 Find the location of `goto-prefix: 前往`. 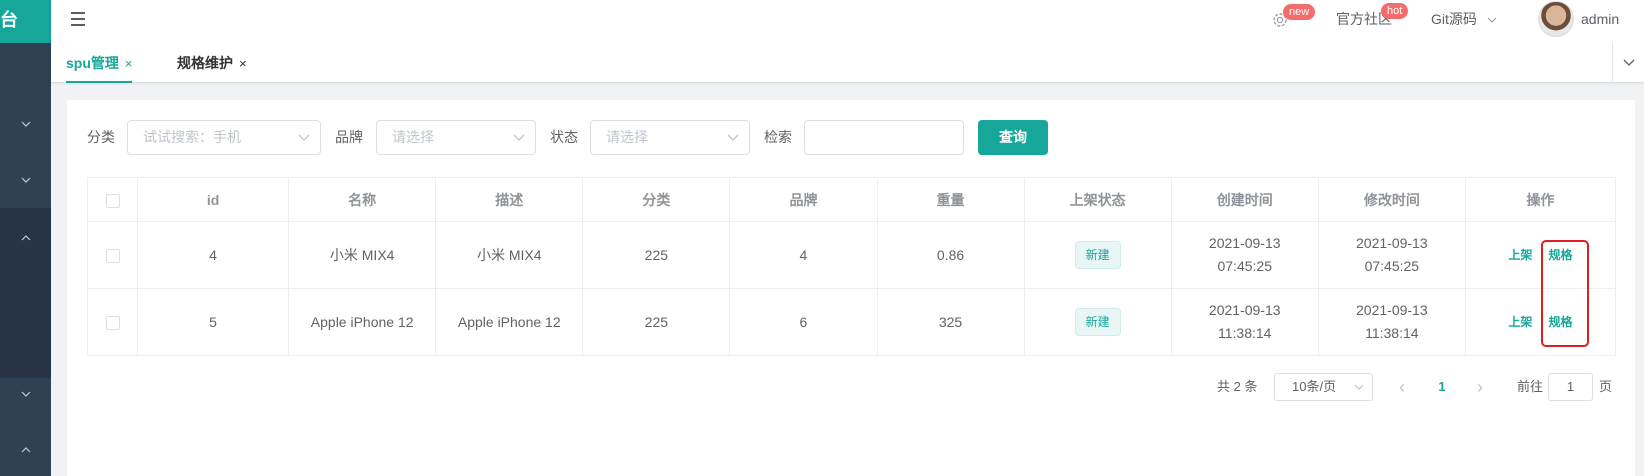

goto-prefix: 前往 is located at coordinates (1530, 386).